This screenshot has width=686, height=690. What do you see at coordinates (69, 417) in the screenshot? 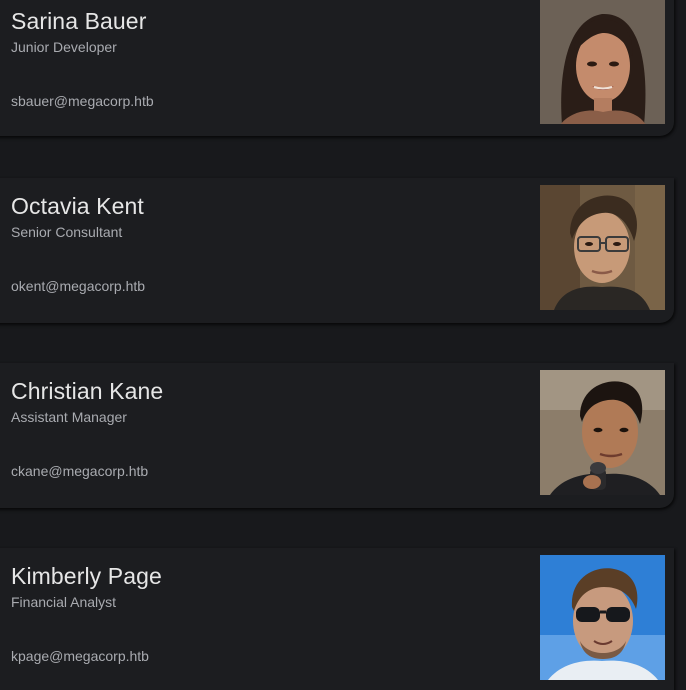
I see `employee-job-title: Assistant Manager` at bounding box center [69, 417].